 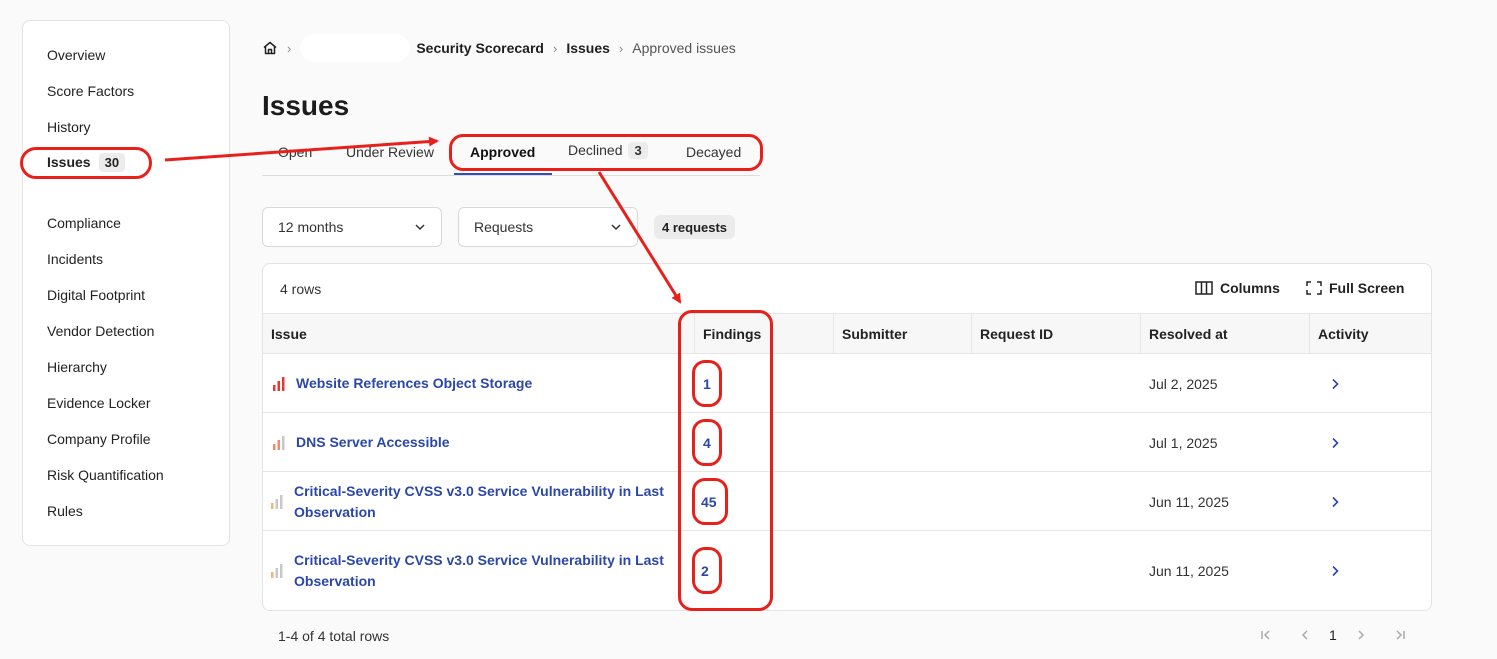 I want to click on previous-page-icon, so click(x=1305, y=635).